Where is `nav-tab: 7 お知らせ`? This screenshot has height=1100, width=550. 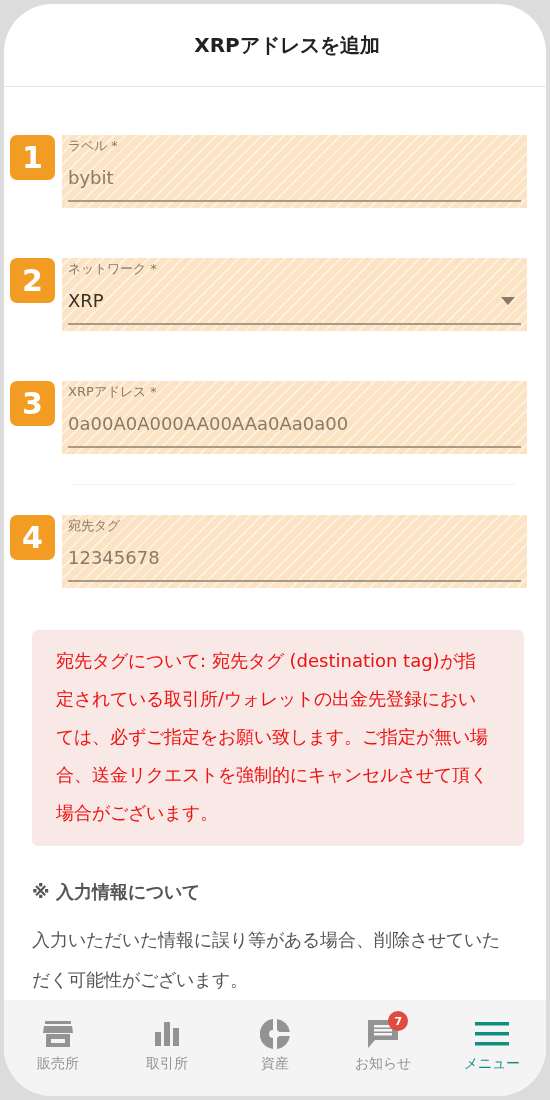 nav-tab: 7 お知らせ is located at coordinates (383, 1046).